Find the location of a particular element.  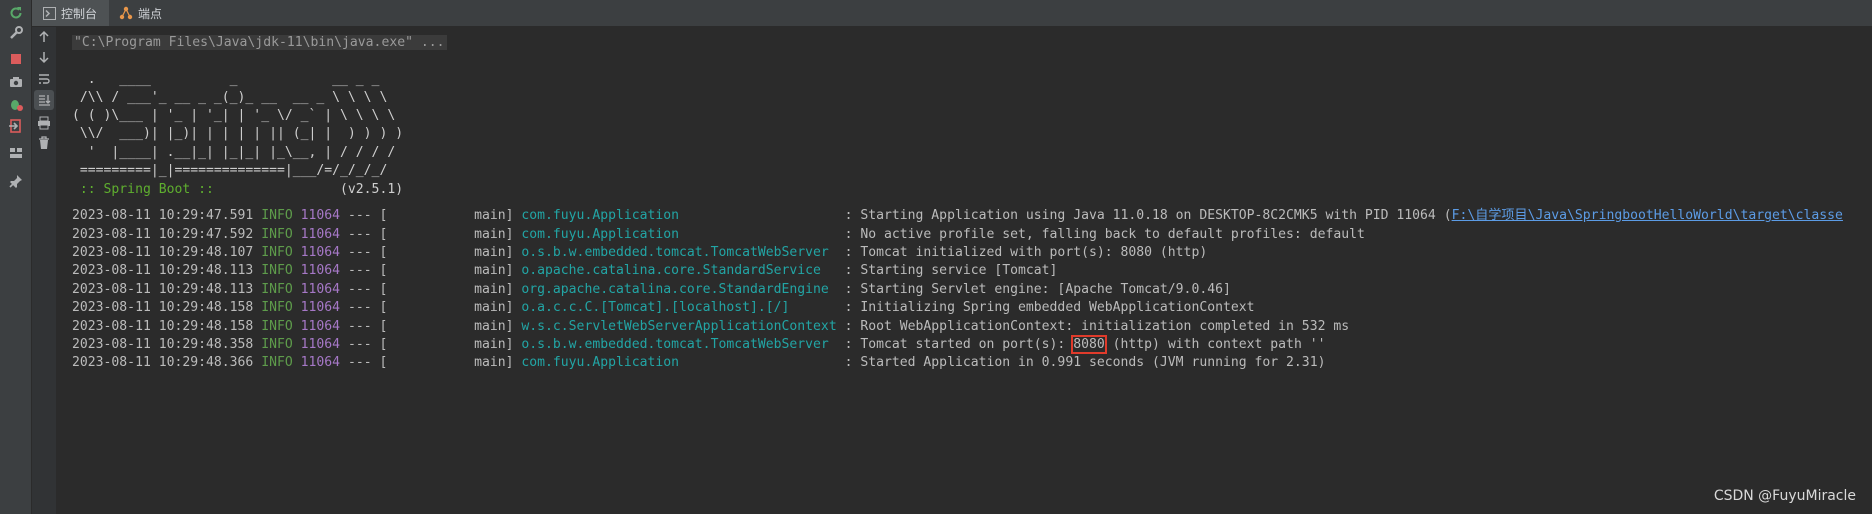

rerun-icon is located at coordinates (16, 13).